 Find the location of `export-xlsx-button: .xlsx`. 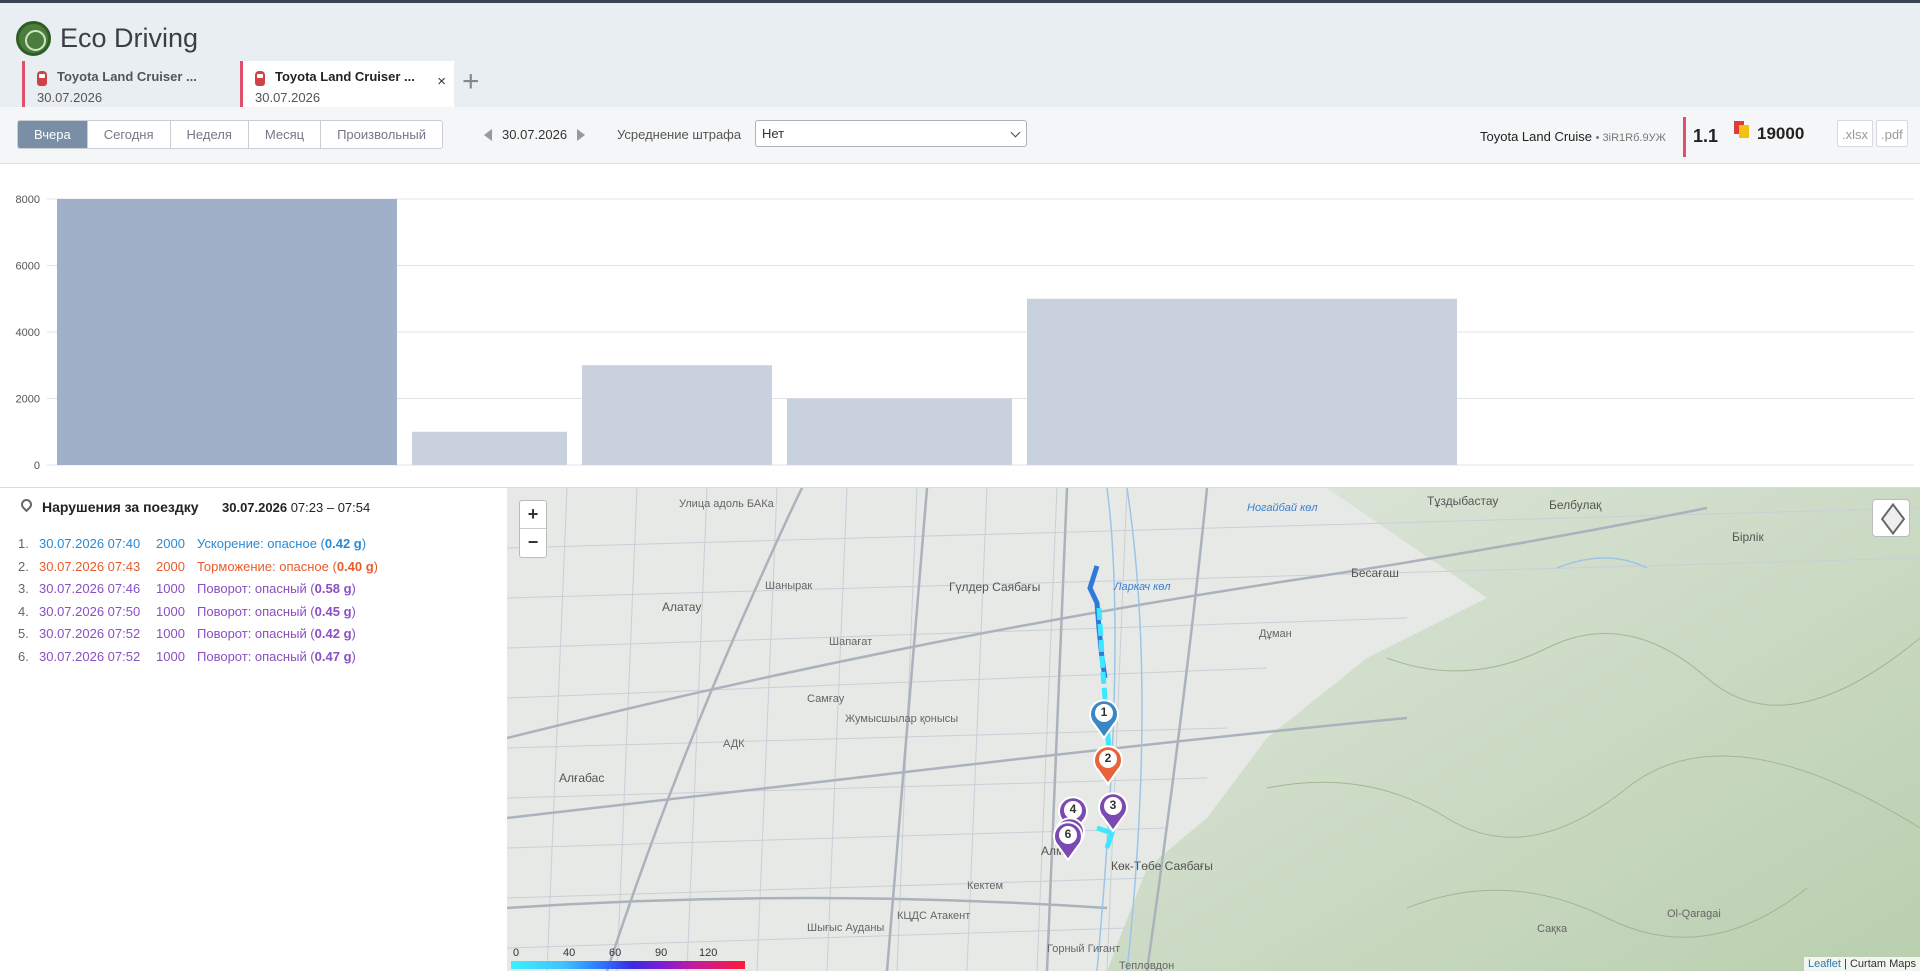

export-xlsx-button: .xlsx is located at coordinates (1855, 133).